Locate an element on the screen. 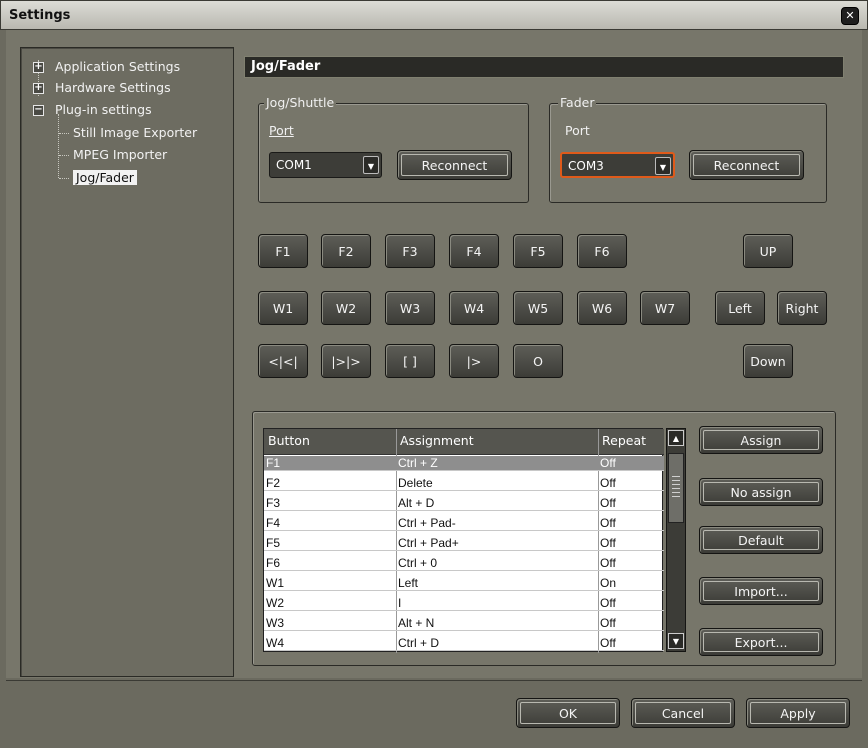  cell-assignment: Ctrl + D is located at coordinates (419, 643).